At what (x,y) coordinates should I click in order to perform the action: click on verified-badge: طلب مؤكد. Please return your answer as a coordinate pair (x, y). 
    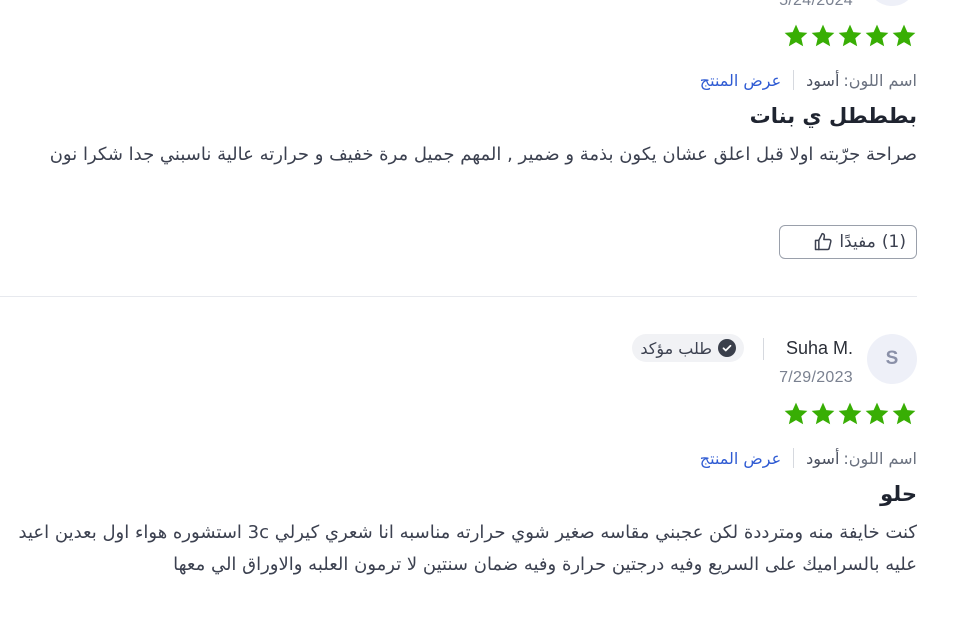
    Looking at the image, I should click on (688, 348).